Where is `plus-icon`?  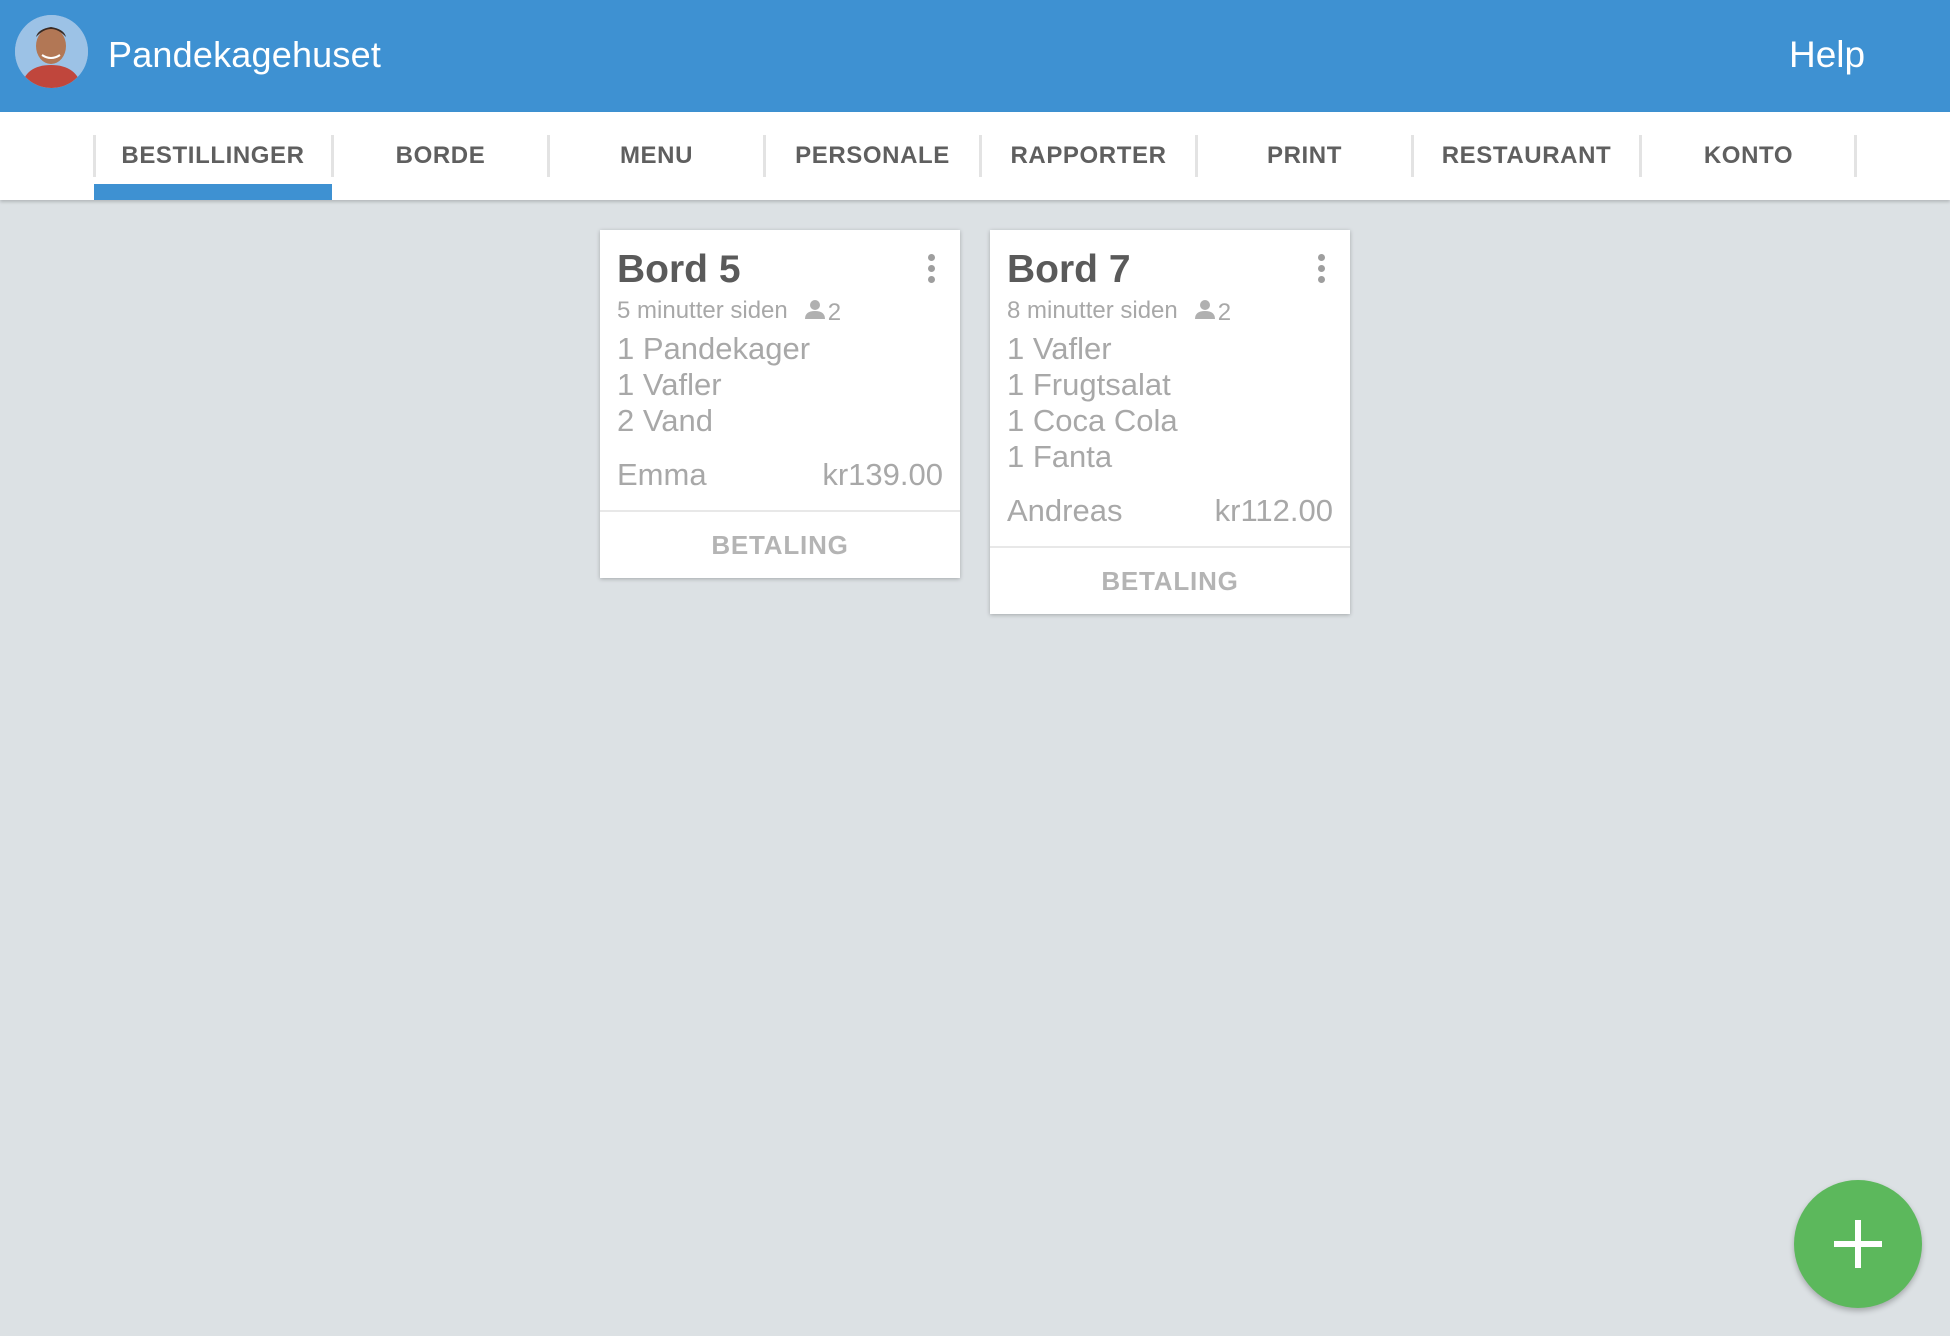
plus-icon is located at coordinates (1858, 1244).